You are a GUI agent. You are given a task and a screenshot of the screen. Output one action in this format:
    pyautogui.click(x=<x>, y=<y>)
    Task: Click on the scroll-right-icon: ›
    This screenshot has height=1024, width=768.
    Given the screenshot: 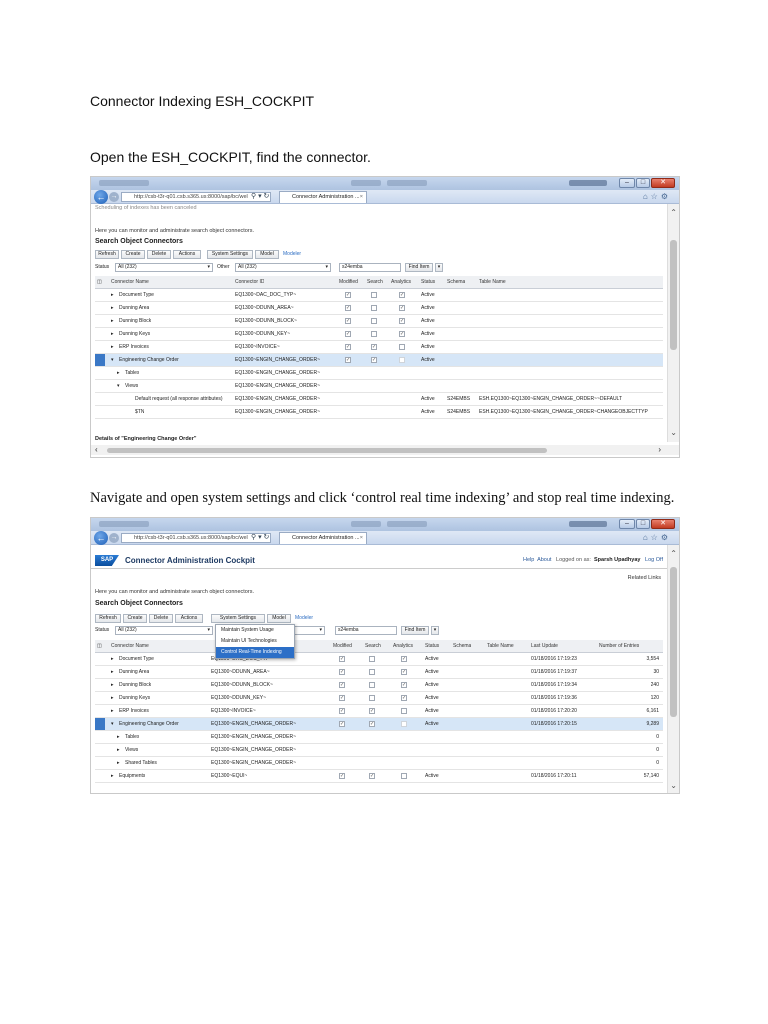 What is the action you would take?
    pyautogui.click(x=659, y=449)
    